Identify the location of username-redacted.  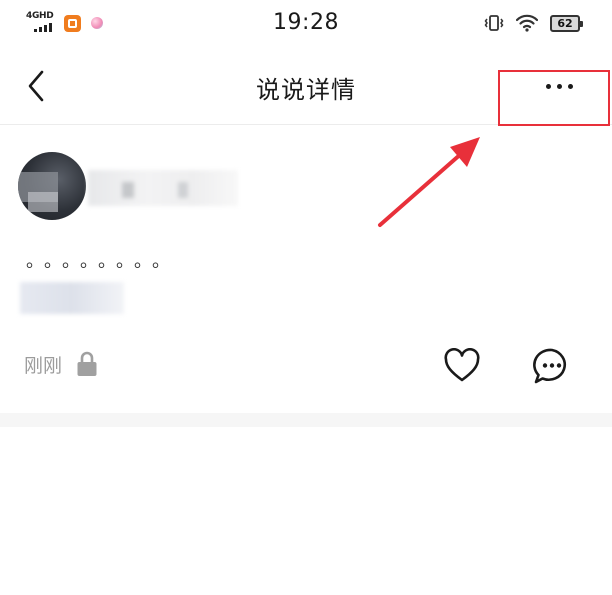
(163, 188).